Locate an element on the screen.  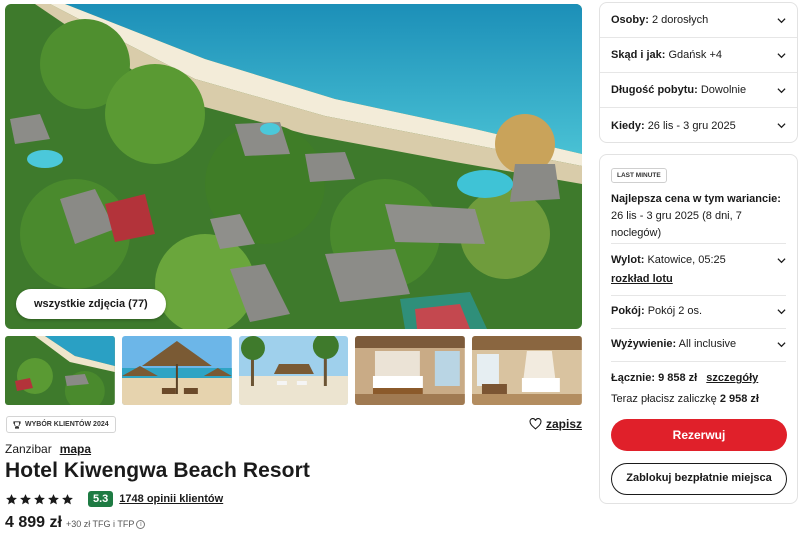
reserve-button: Rezerwuj is located at coordinates (699, 435).